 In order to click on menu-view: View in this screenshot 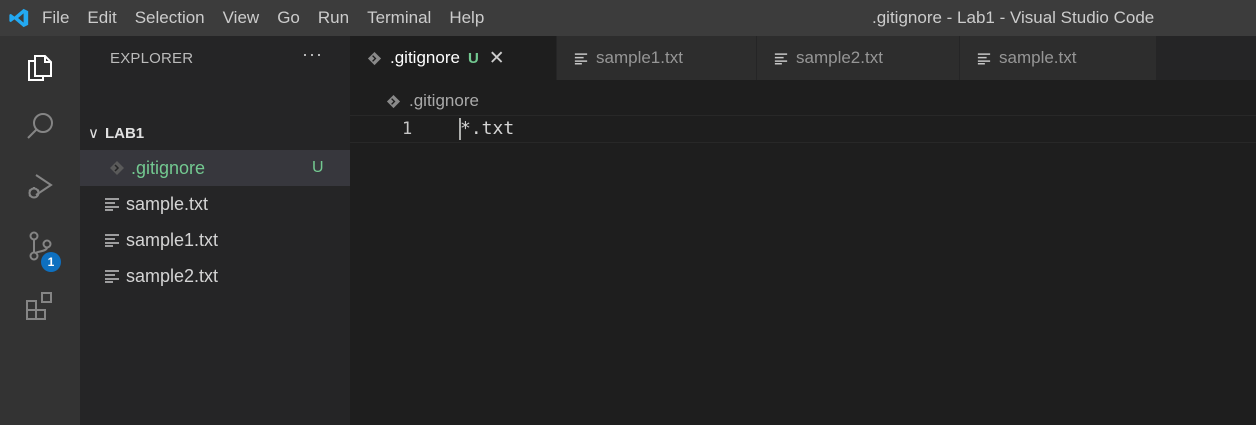, I will do `click(241, 18)`.